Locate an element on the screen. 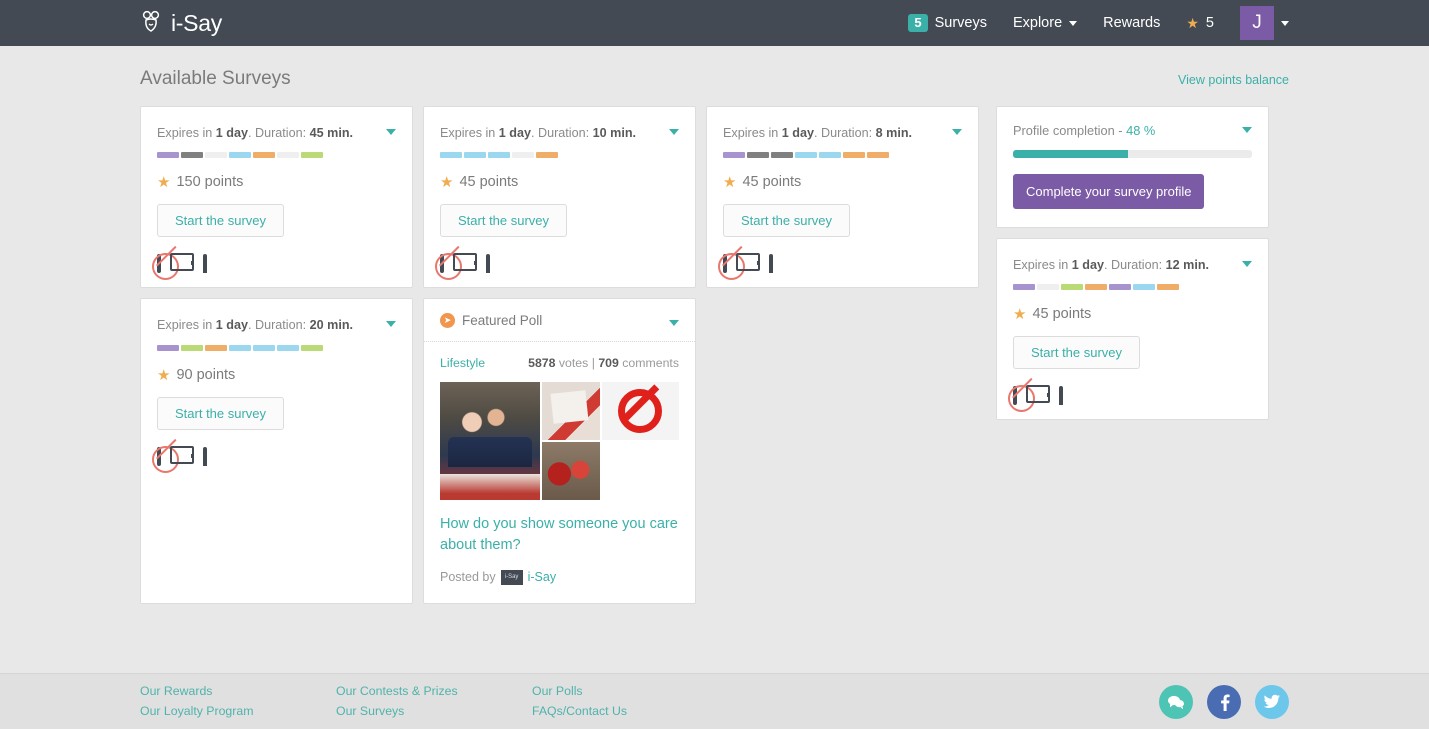 This screenshot has width=1429, height=729. surveys-count-badge: 5 is located at coordinates (918, 23).